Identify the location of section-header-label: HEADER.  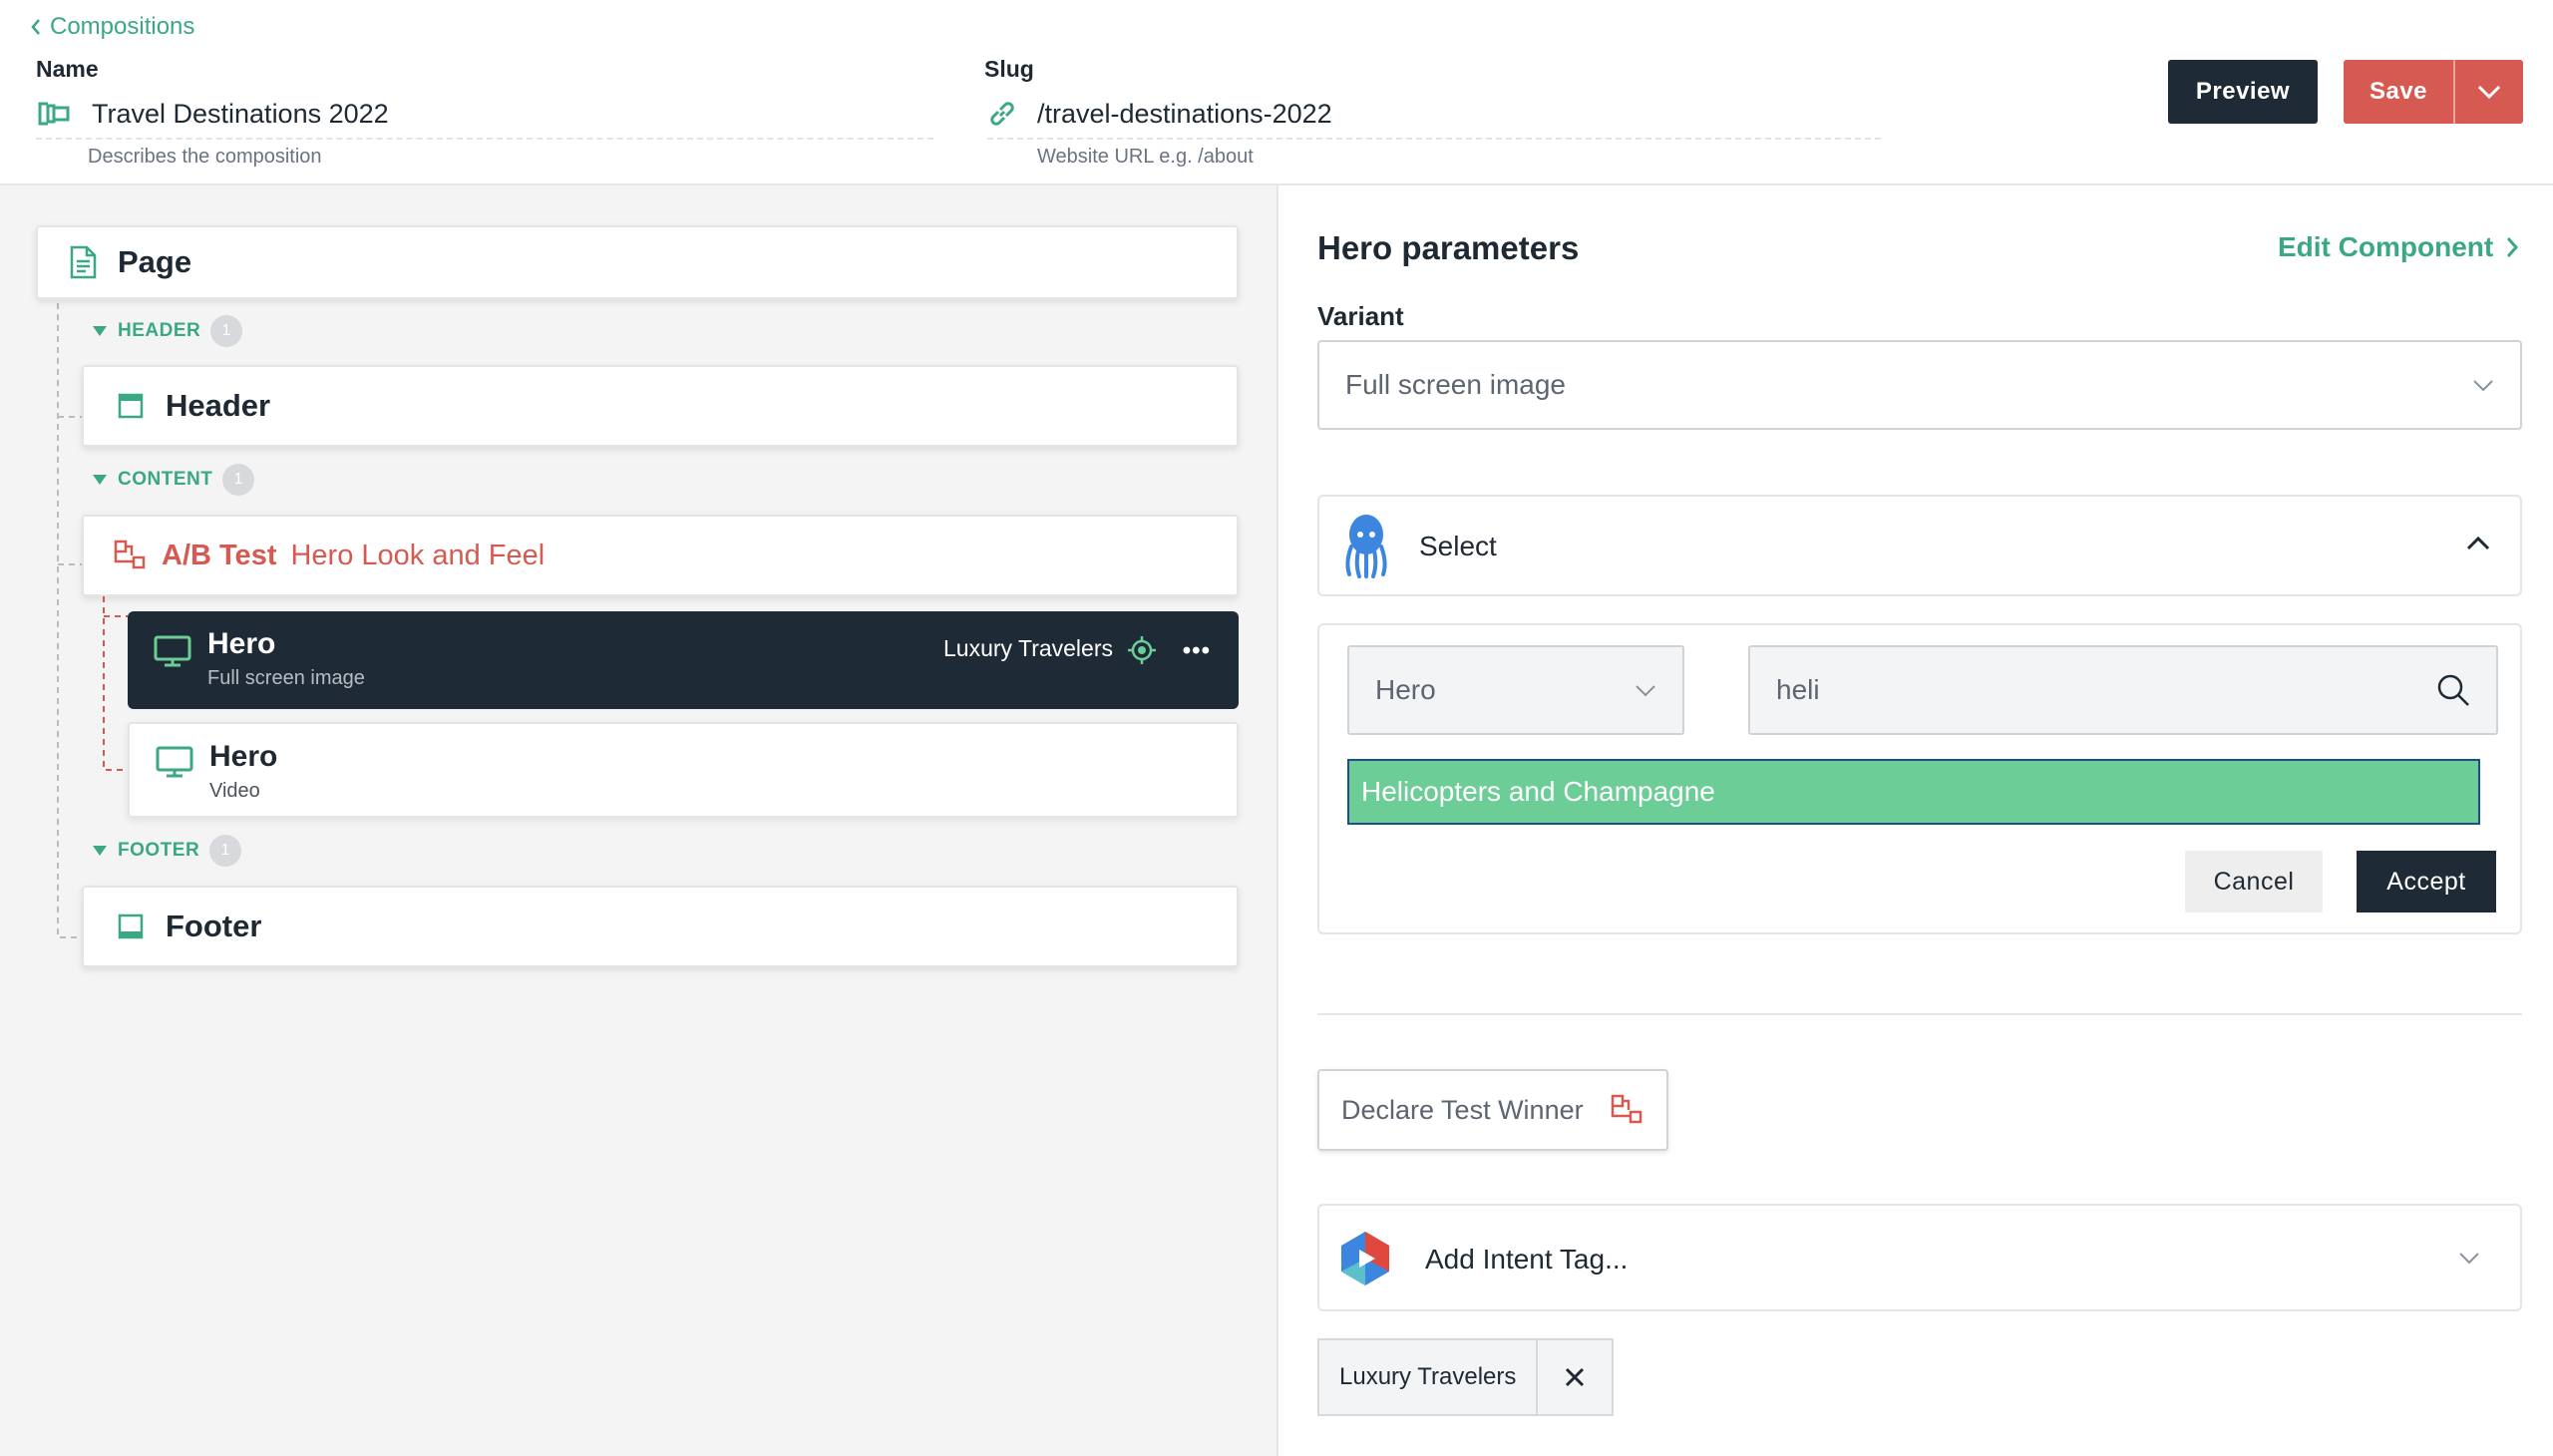
(159, 330).